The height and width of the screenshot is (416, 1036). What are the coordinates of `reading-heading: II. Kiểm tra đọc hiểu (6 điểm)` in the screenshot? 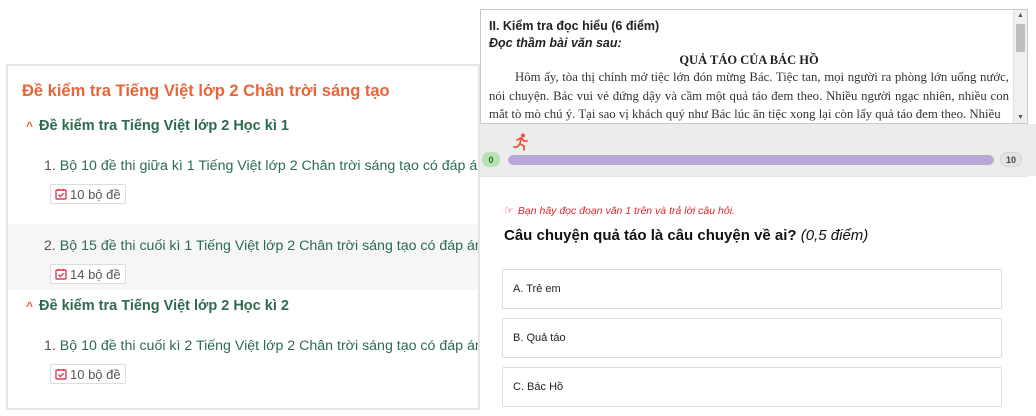 It's located at (574, 26).